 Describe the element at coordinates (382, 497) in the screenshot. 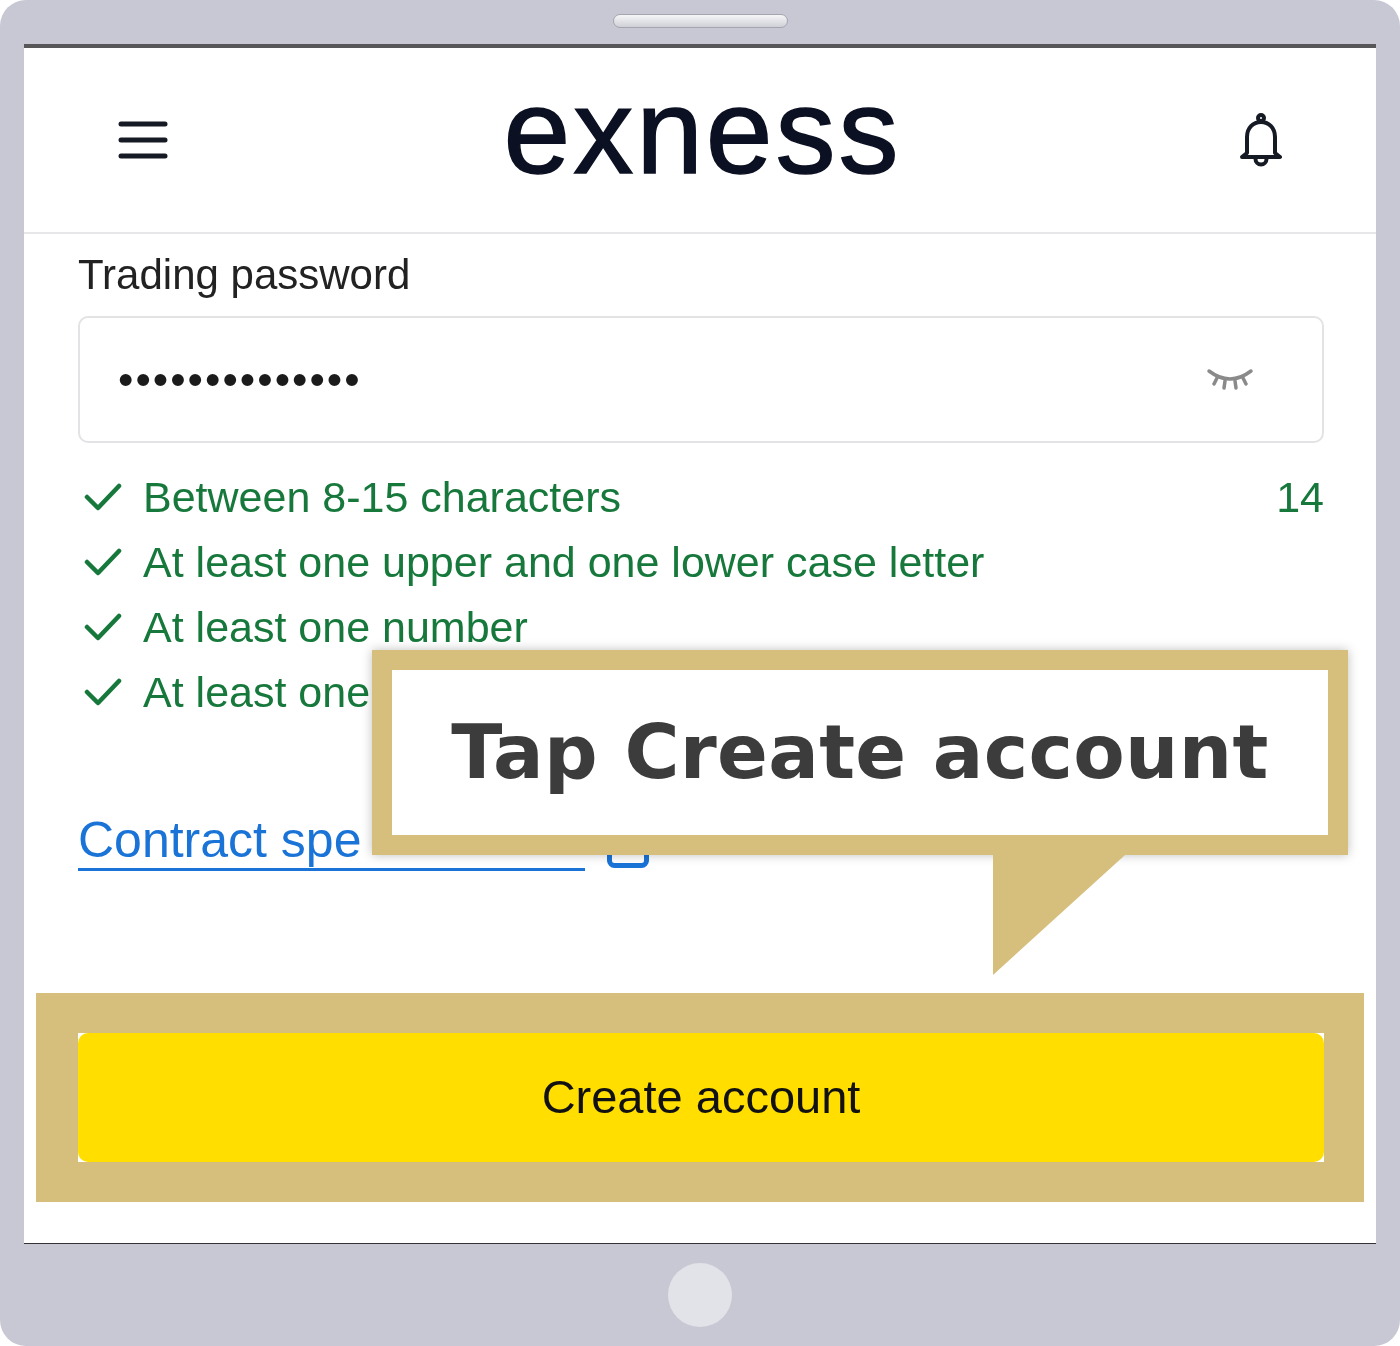

I see `requirement-text: Between 8-15 characters` at that location.